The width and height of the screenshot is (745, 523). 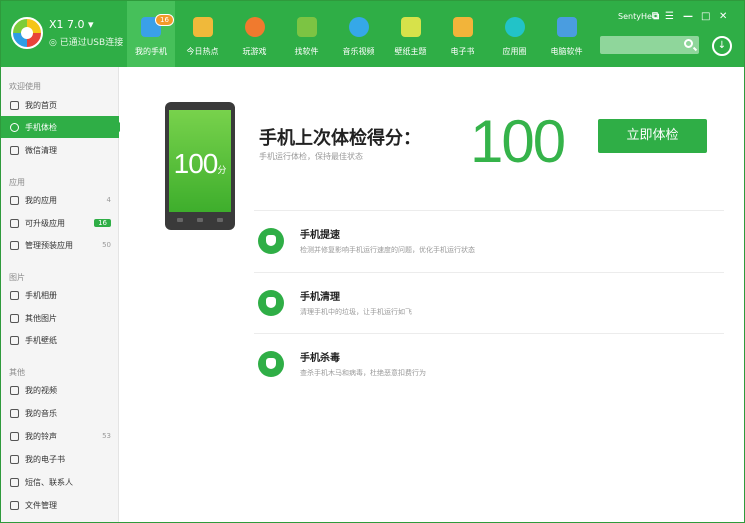 I want to click on book-icon, so click(x=462, y=27).